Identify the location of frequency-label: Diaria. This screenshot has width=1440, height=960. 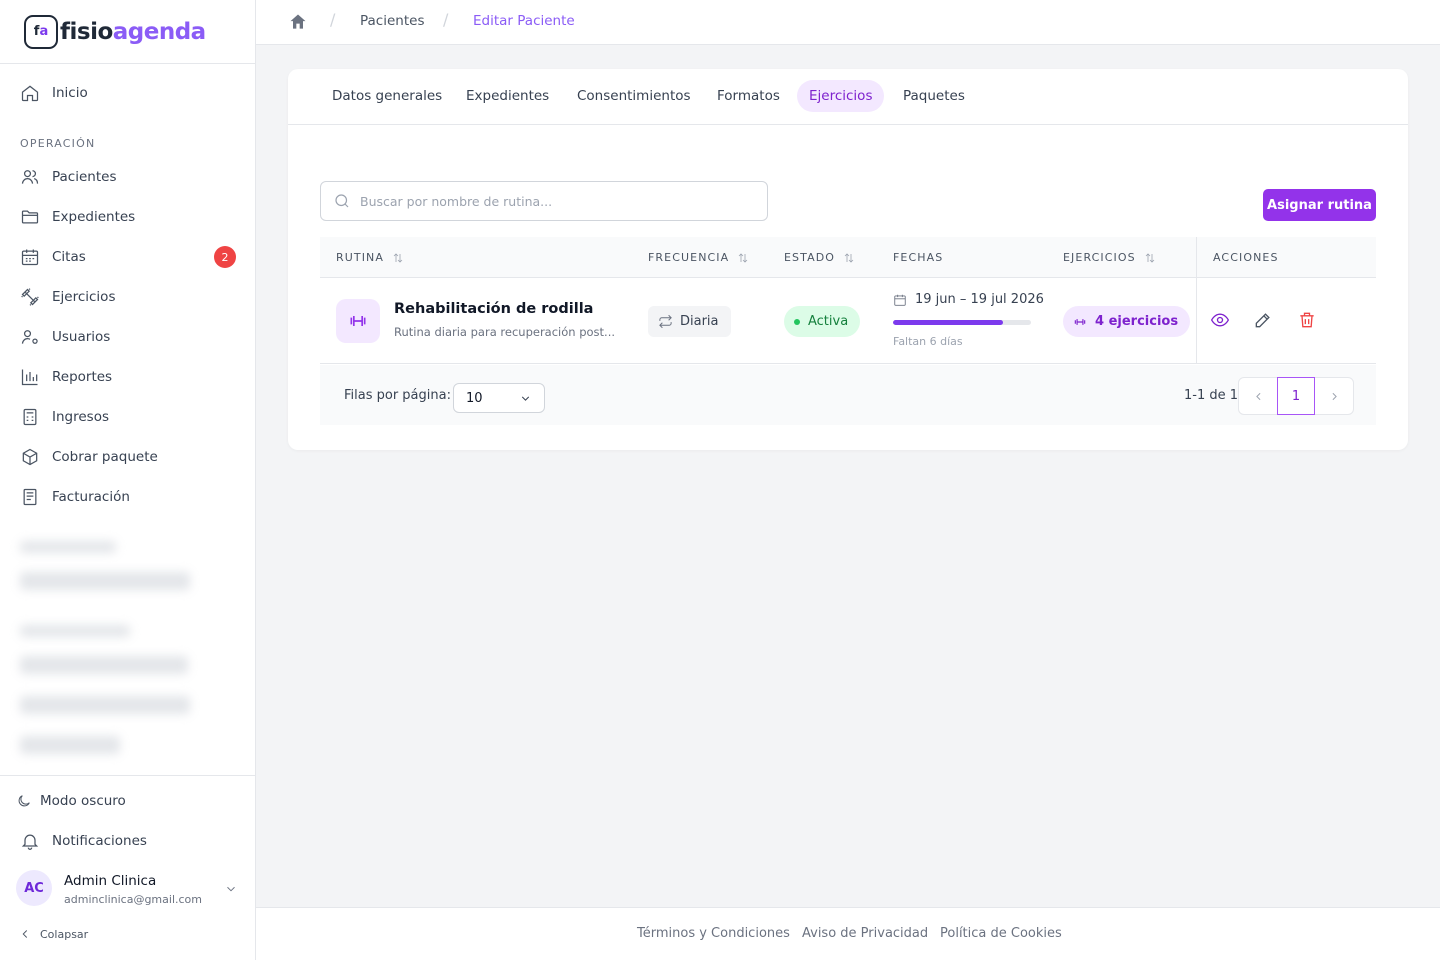
(699, 321).